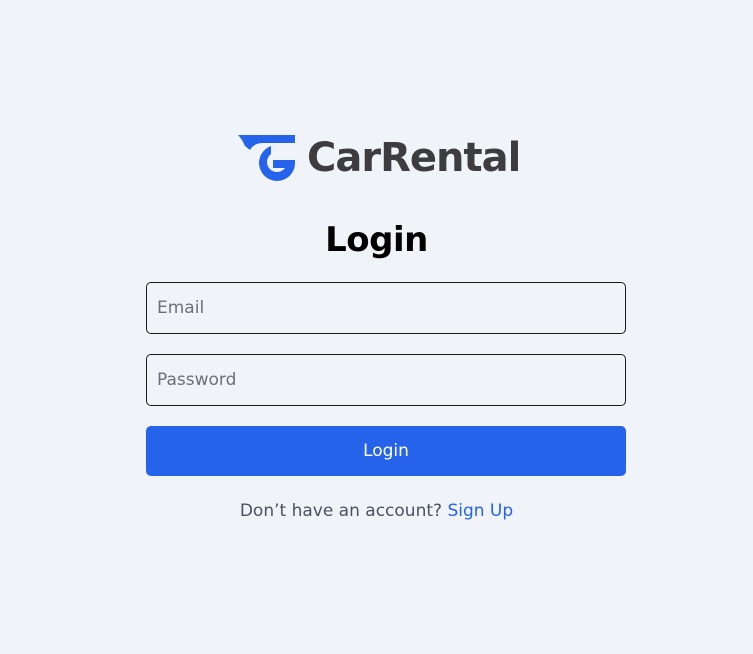 This screenshot has width=753, height=654. I want to click on login-button: Login, so click(386, 451).